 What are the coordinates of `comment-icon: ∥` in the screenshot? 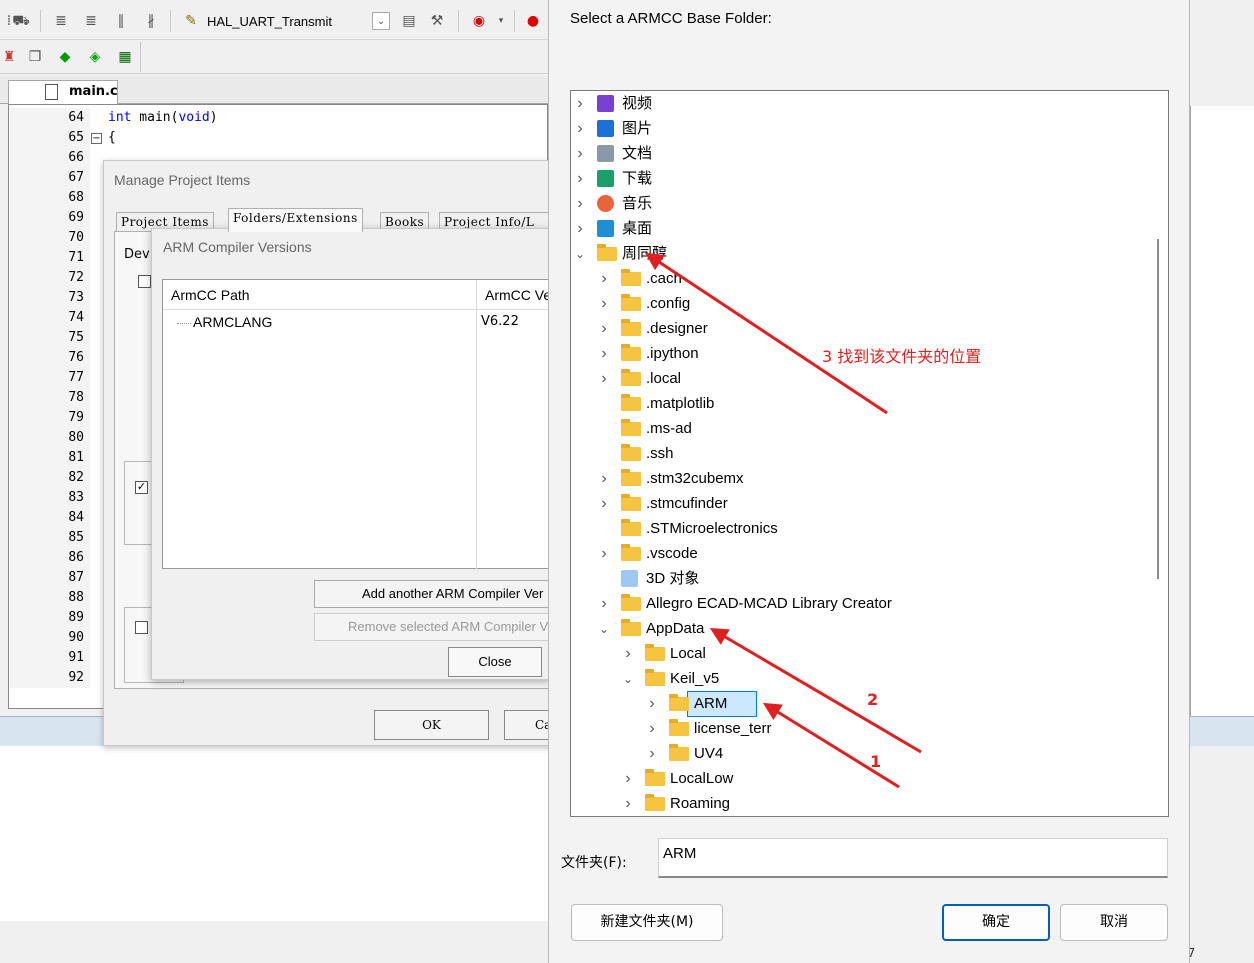 It's located at (121, 21).